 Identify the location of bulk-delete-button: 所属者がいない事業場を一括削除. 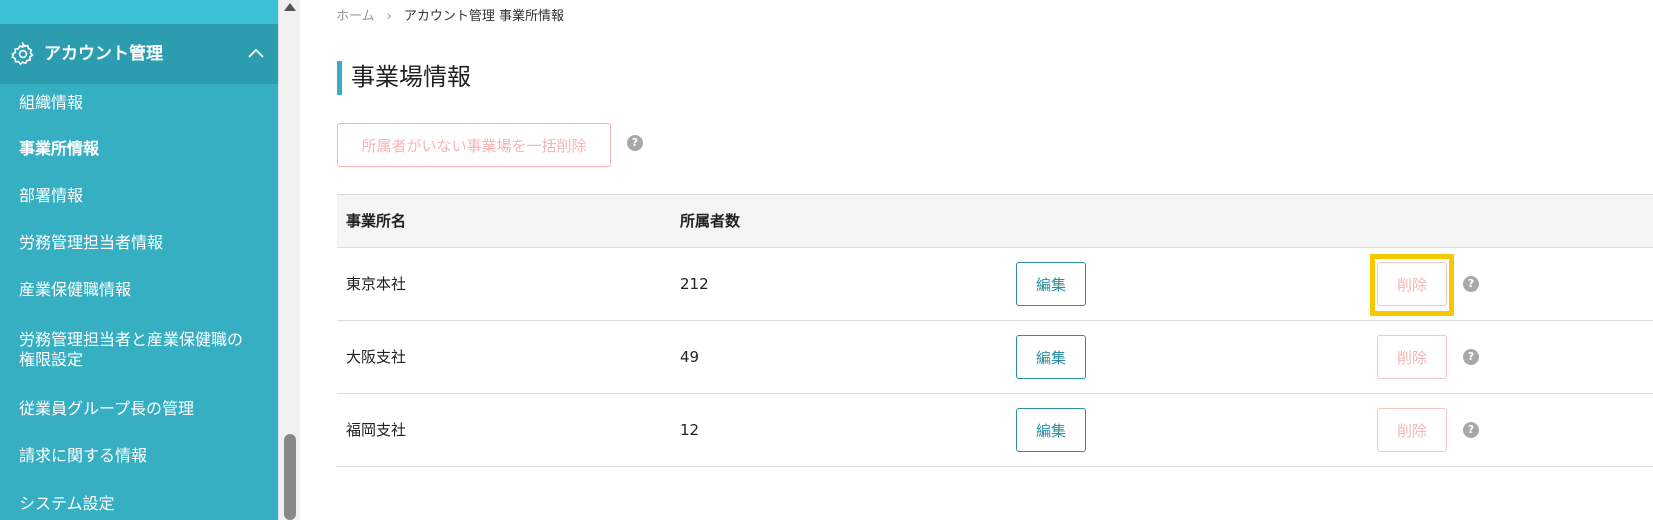
(474, 145).